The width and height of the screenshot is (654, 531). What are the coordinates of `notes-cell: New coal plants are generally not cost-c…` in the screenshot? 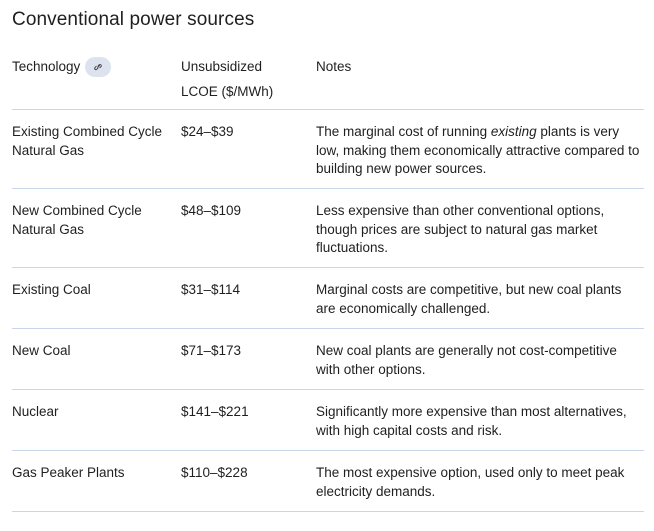 It's located at (466, 360).